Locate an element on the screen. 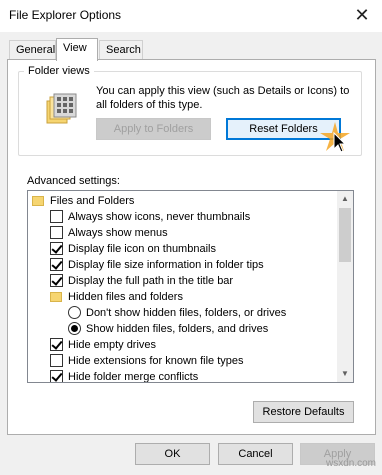 The image size is (382, 475). ok-button: OK is located at coordinates (172, 454).